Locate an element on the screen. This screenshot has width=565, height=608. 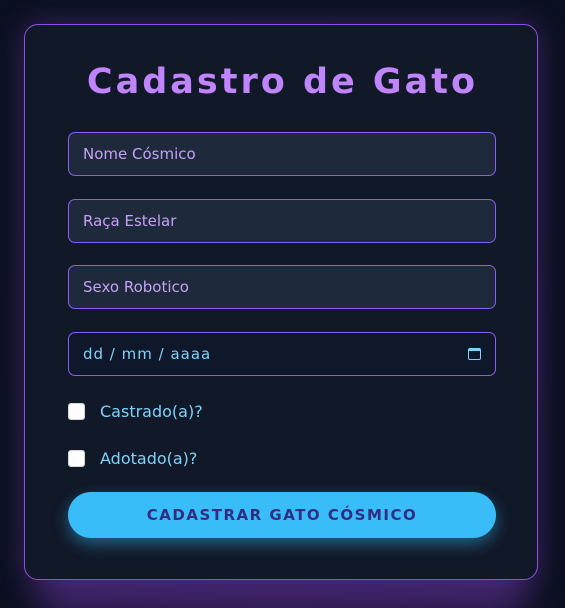
neutered-checkbox is located at coordinates (76, 411).